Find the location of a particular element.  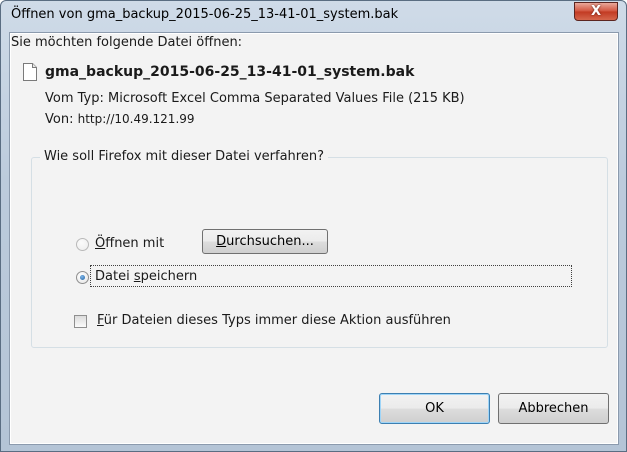

open-with-radio is located at coordinates (82, 244).